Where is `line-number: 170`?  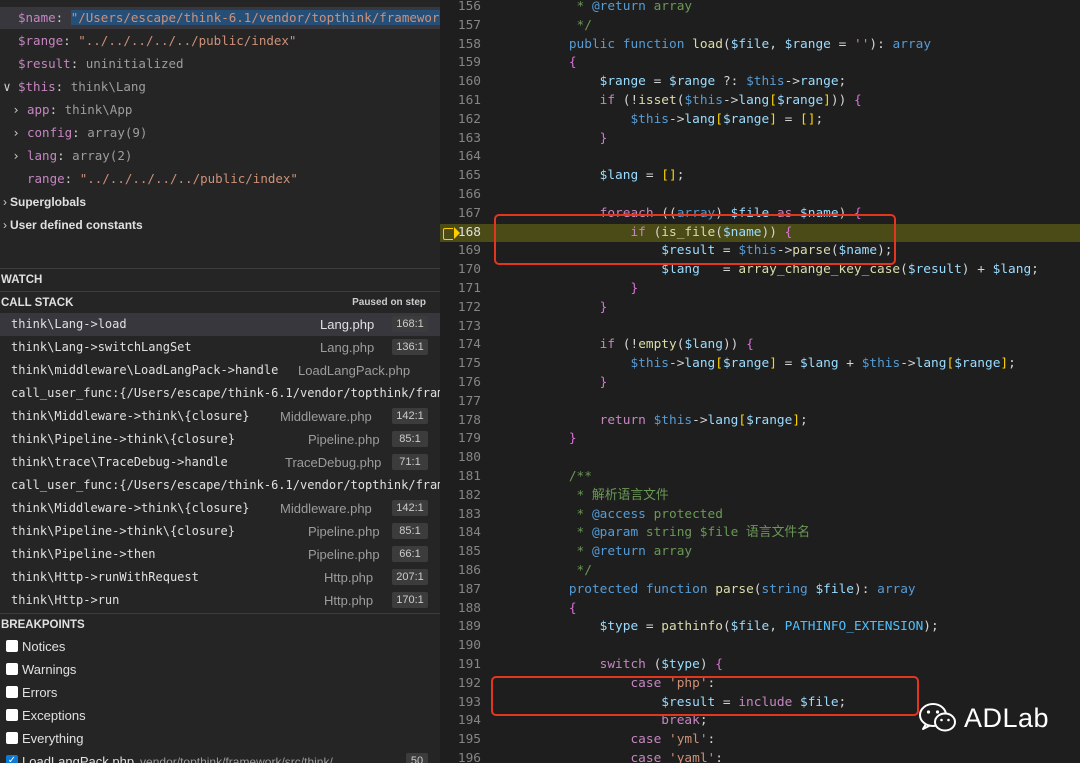
line-number: 170 is located at coordinates (460, 270).